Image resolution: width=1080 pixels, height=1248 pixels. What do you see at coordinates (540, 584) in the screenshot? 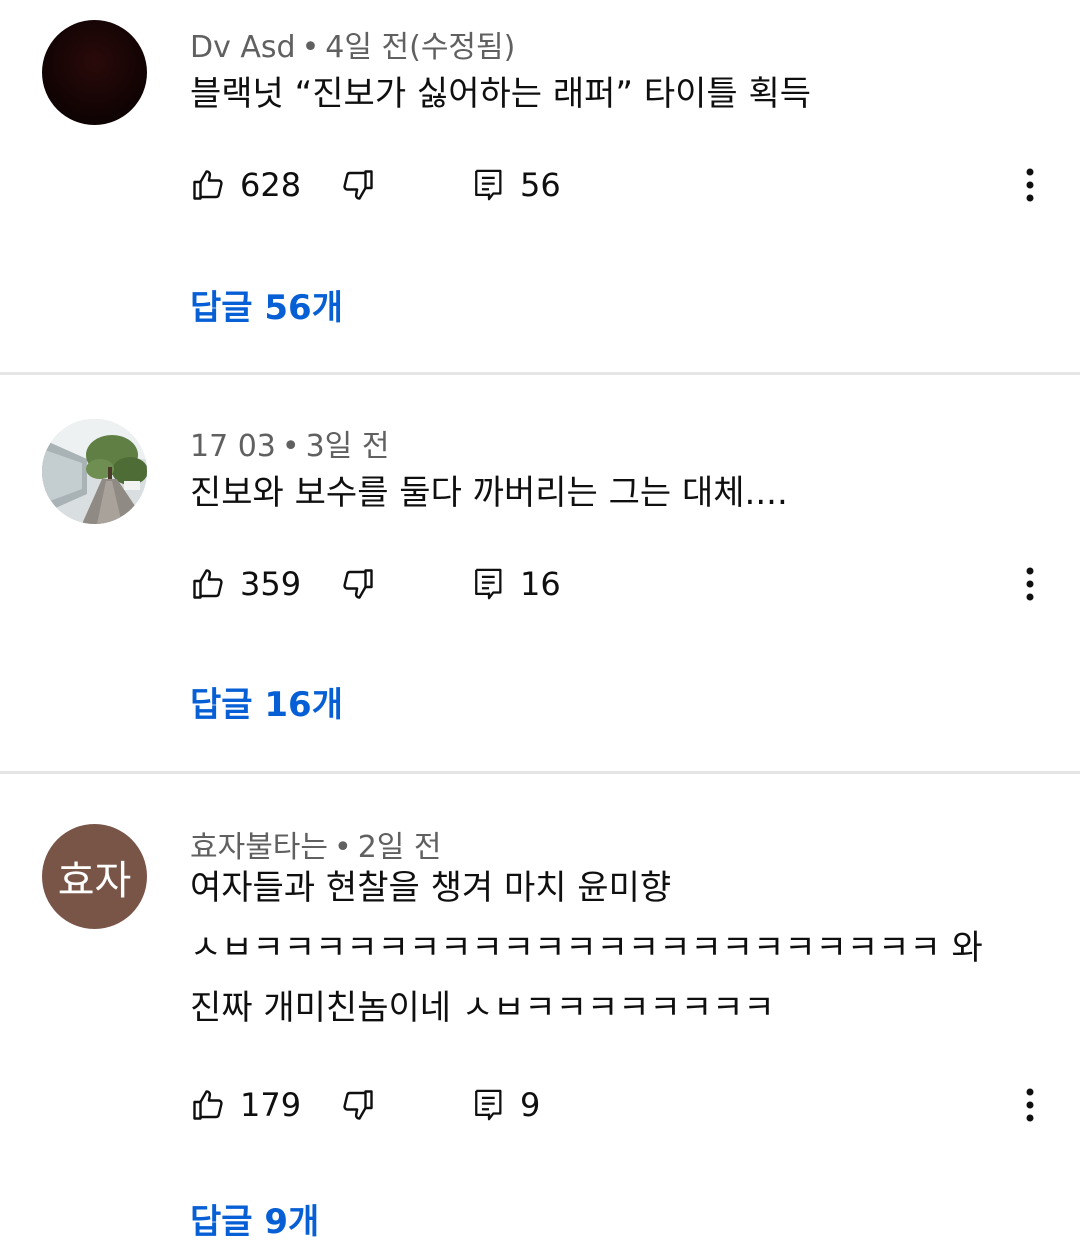
I see `reply-count: 16` at bounding box center [540, 584].